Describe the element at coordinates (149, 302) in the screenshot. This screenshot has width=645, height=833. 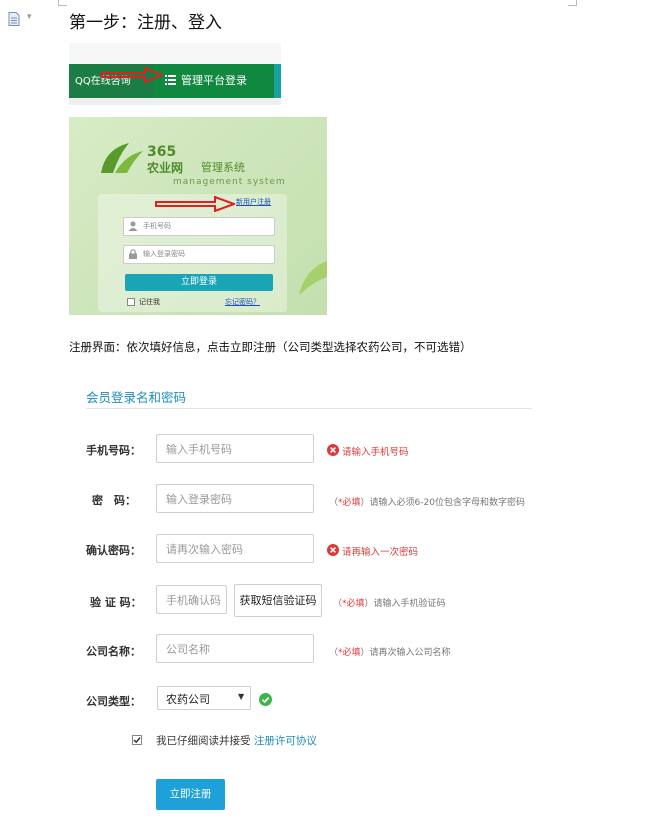
I see `remember-label: 记住我` at that location.